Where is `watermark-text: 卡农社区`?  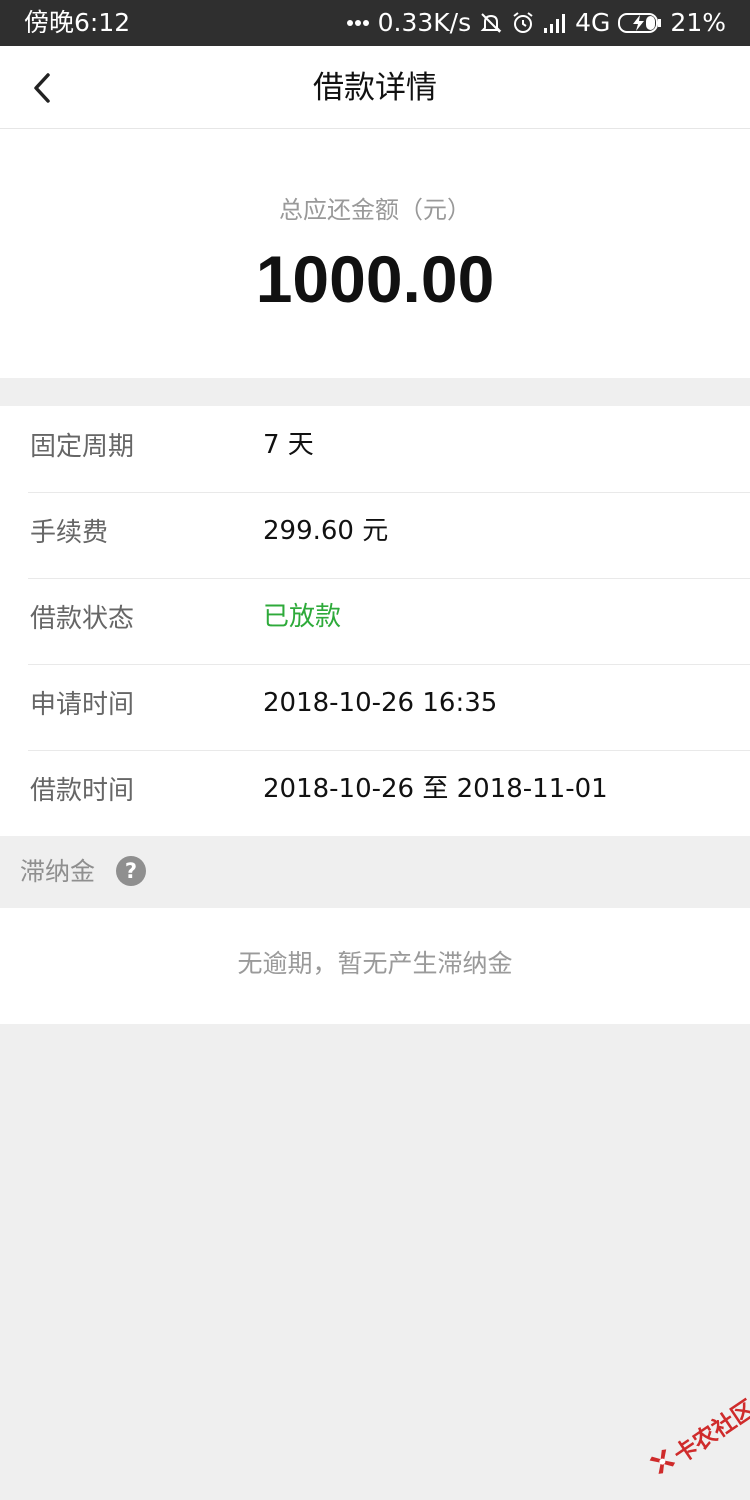
watermark-text: 卡农社区 is located at coordinates (709, 1432).